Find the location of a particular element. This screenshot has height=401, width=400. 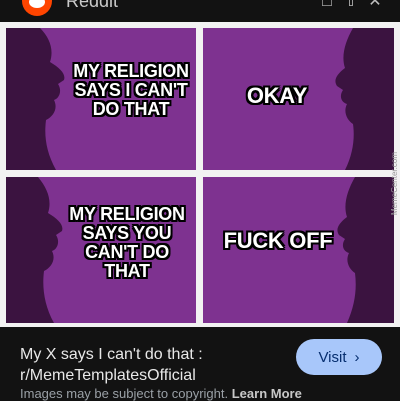

panel-4-text: FUCK OFF is located at coordinates (278, 240).